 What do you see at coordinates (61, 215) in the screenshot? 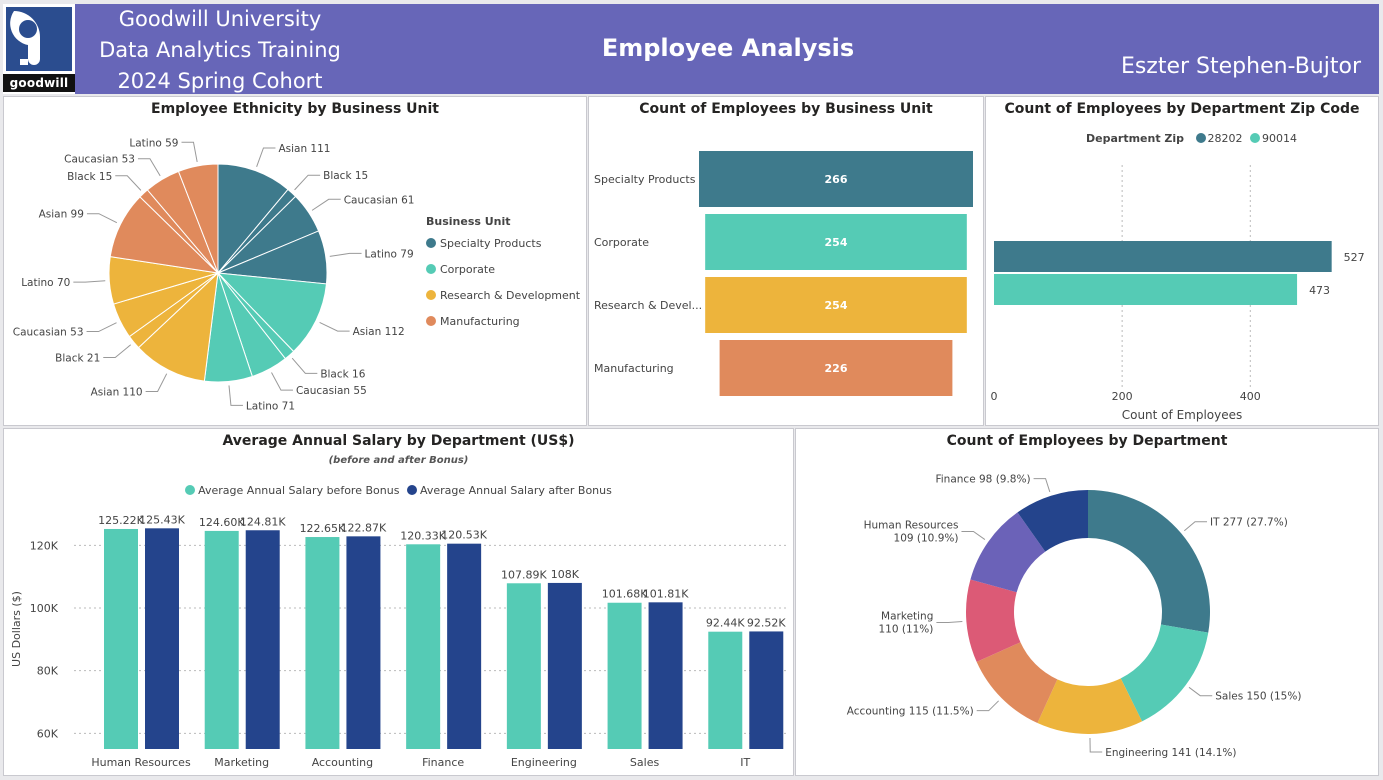
I see `pie-data-label: Asian 99` at bounding box center [61, 215].